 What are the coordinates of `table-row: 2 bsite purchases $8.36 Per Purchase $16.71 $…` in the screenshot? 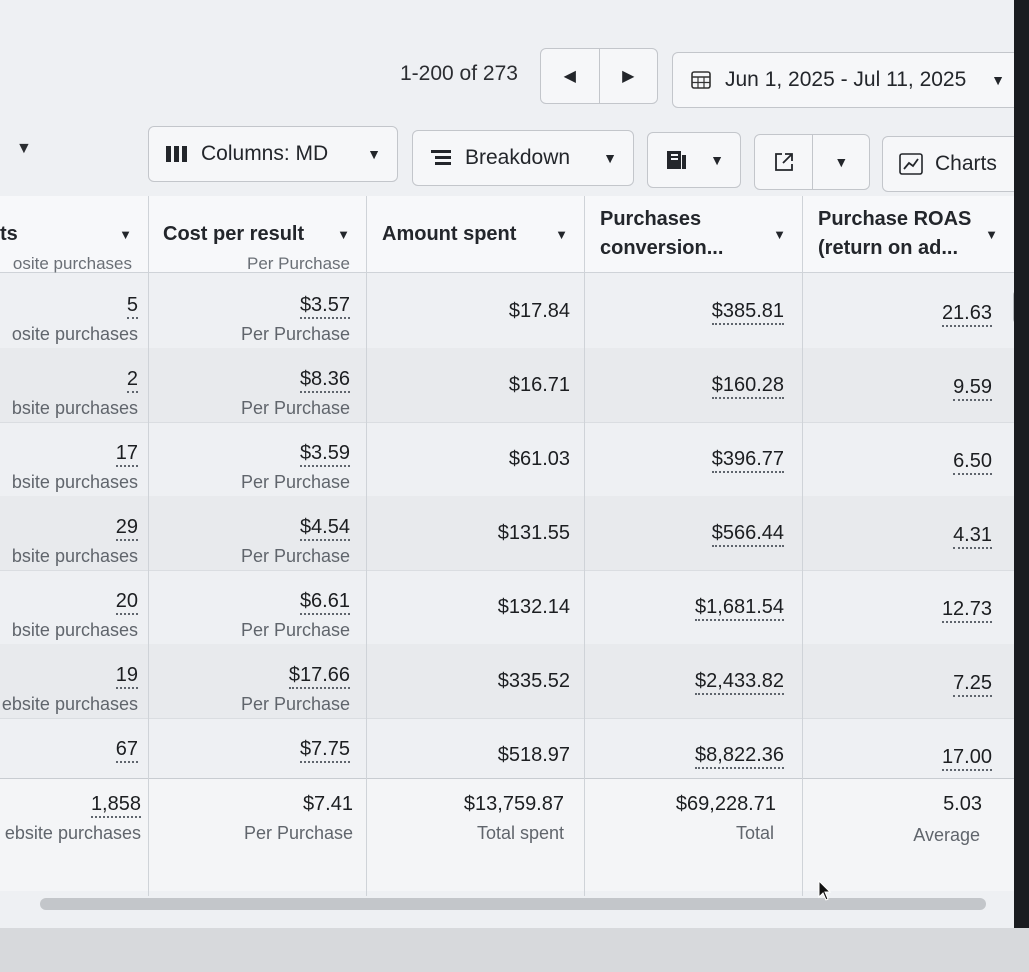 It's located at (507, 385).